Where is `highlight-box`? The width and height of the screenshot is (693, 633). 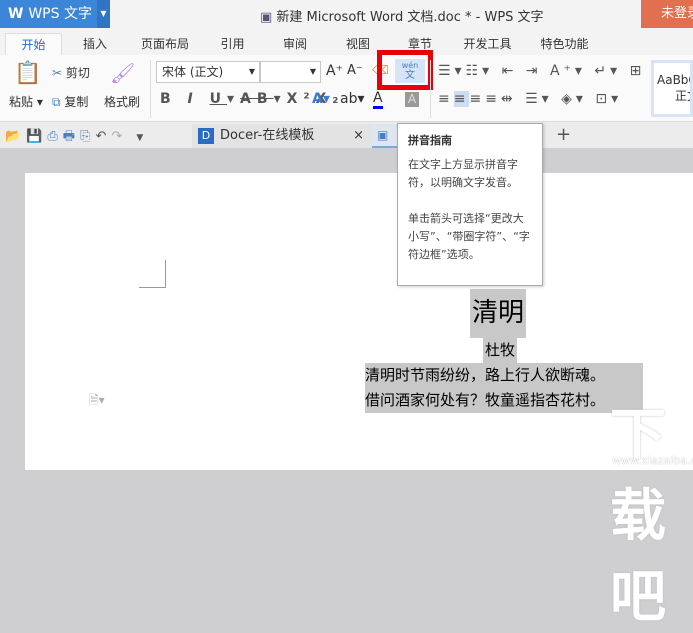
highlight-box is located at coordinates (405, 70).